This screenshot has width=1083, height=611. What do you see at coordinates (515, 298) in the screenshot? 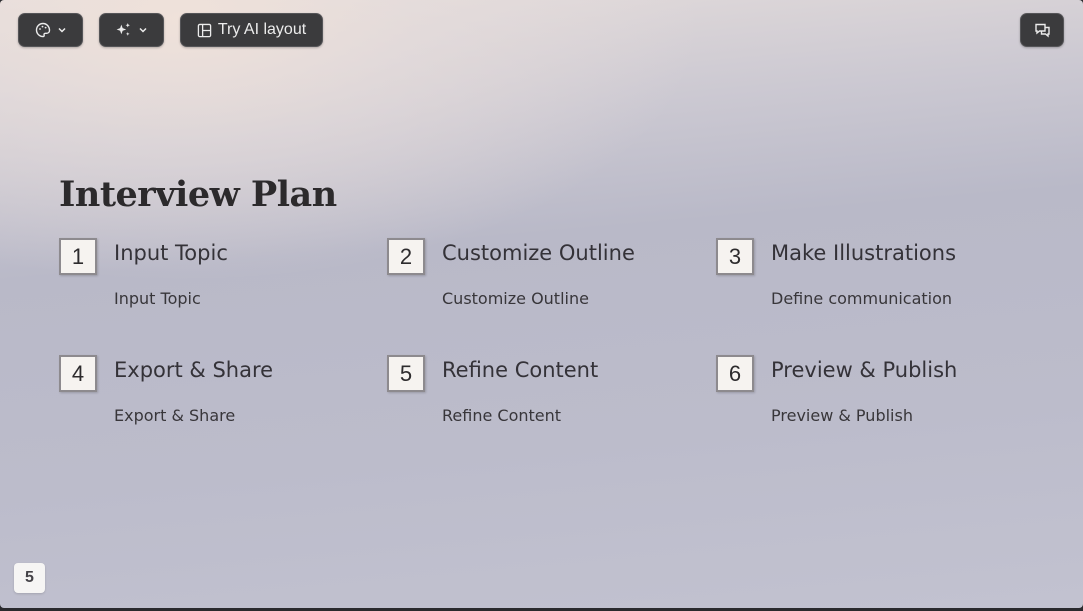
I see `step-description: Customize Outline` at bounding box center [515, 298].